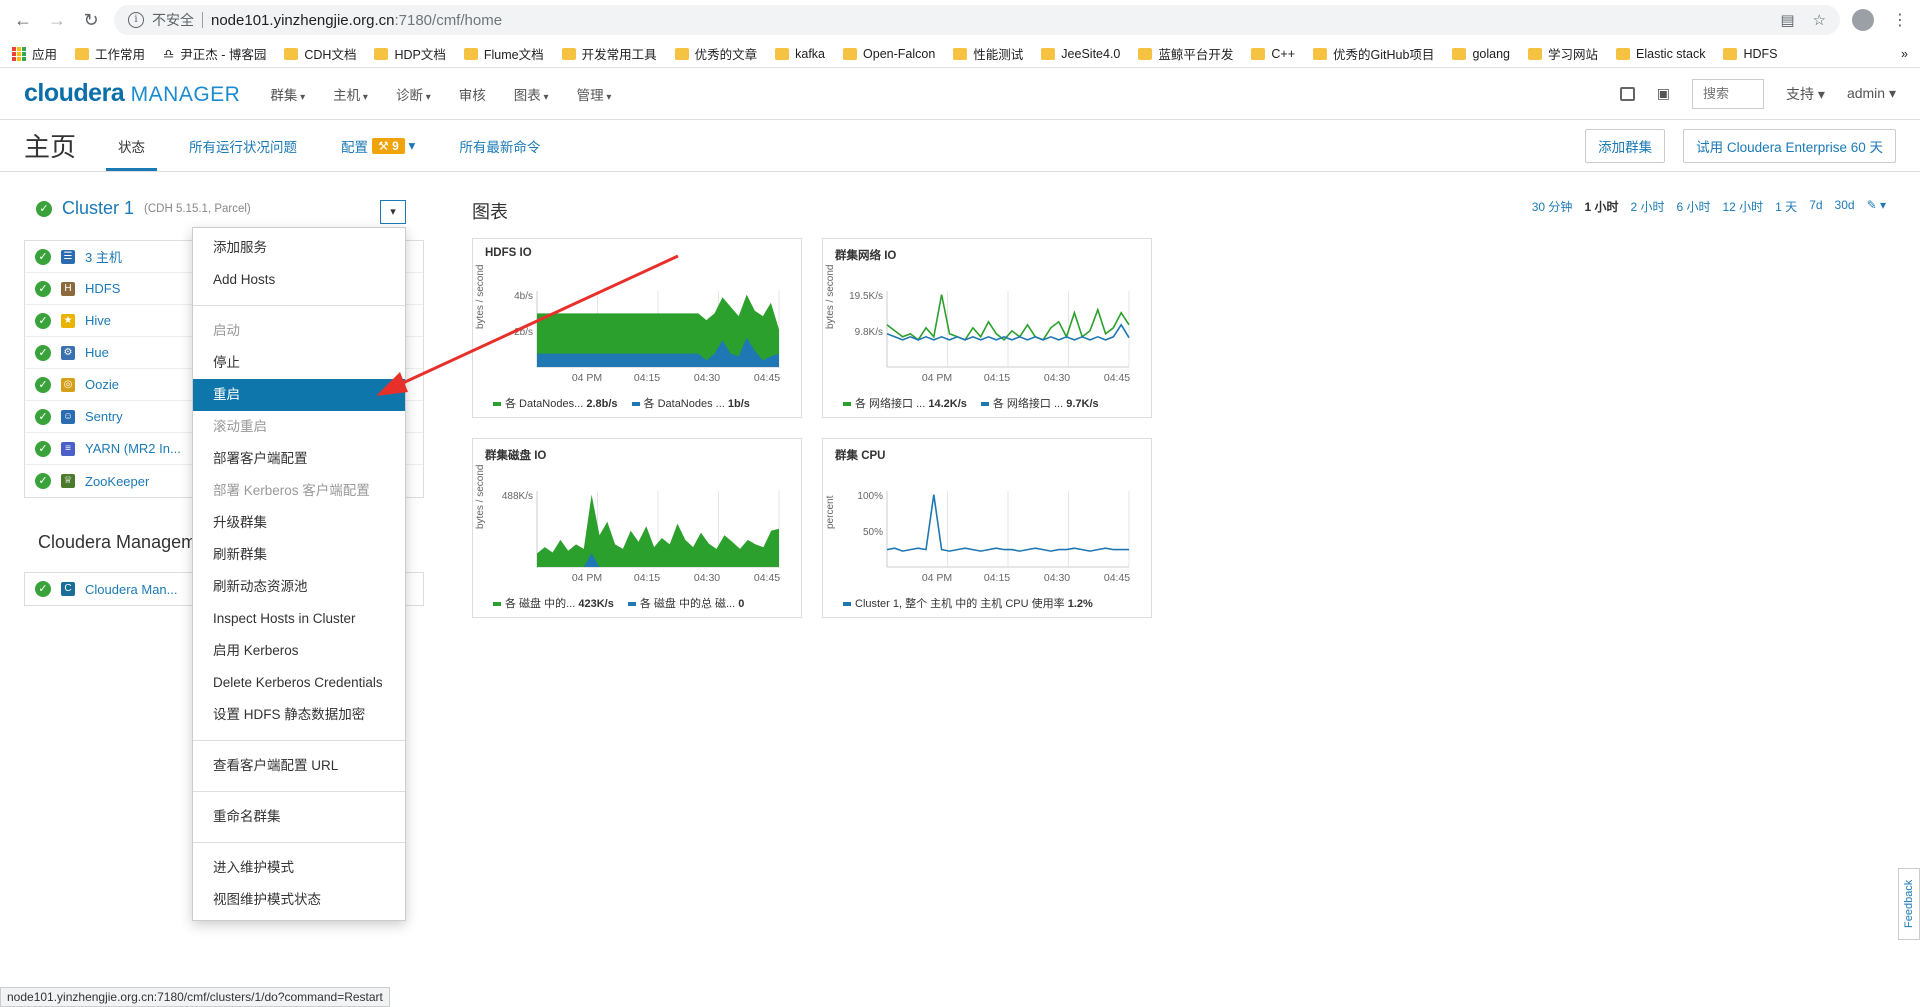 The height and width of the screenshot is (1007, 1920). What do you see at coordinates (299, 683) in the screenshot?
I see `menu-item: Delete Kerberos Credentials` at bounding box center [299, 683].